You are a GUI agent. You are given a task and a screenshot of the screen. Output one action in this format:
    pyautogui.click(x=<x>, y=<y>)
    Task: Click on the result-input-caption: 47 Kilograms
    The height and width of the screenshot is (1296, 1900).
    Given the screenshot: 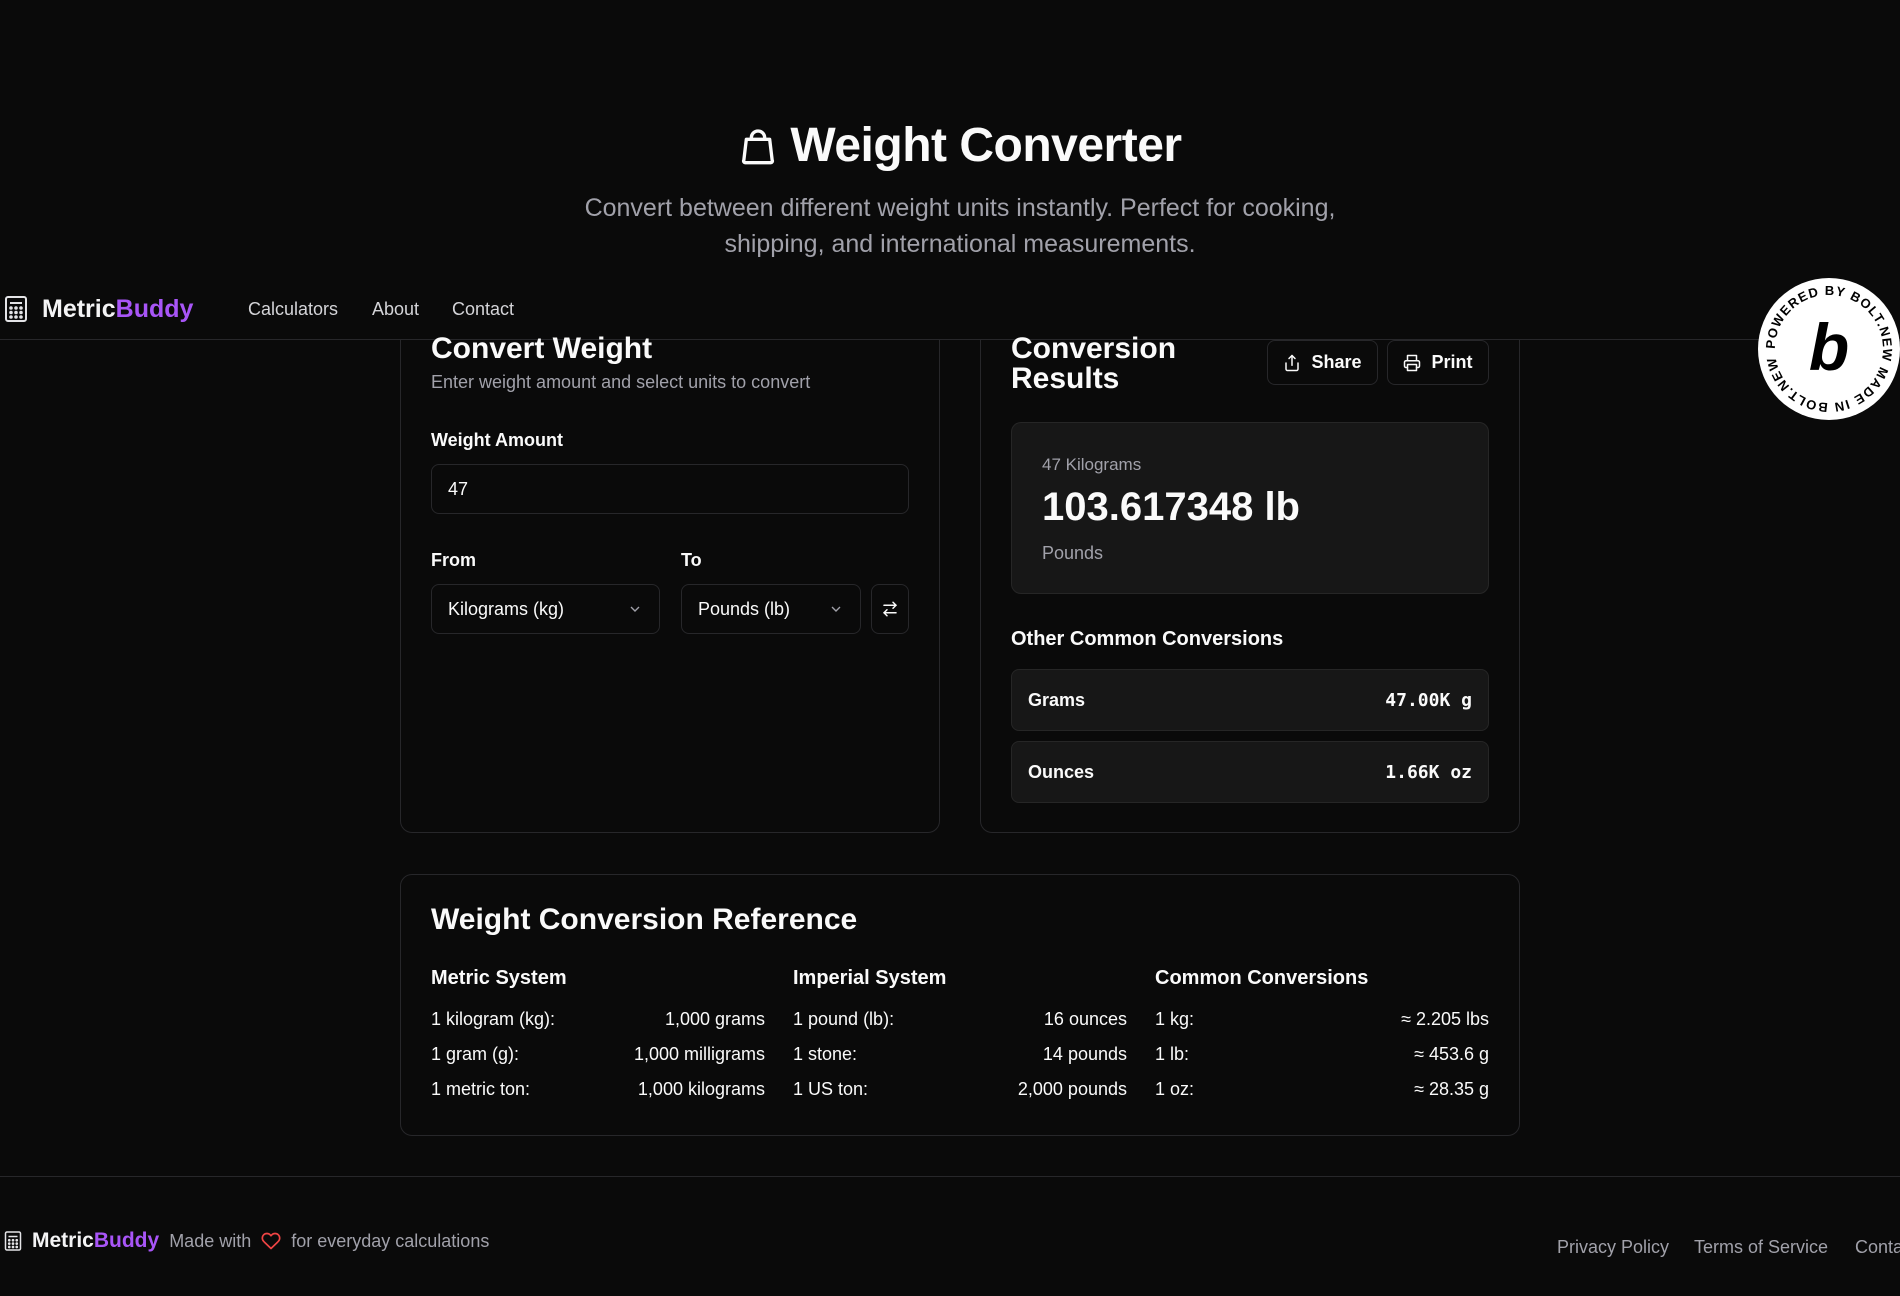 What is the action you would take?
    pyautogui.click(x=1092, y=464)
    